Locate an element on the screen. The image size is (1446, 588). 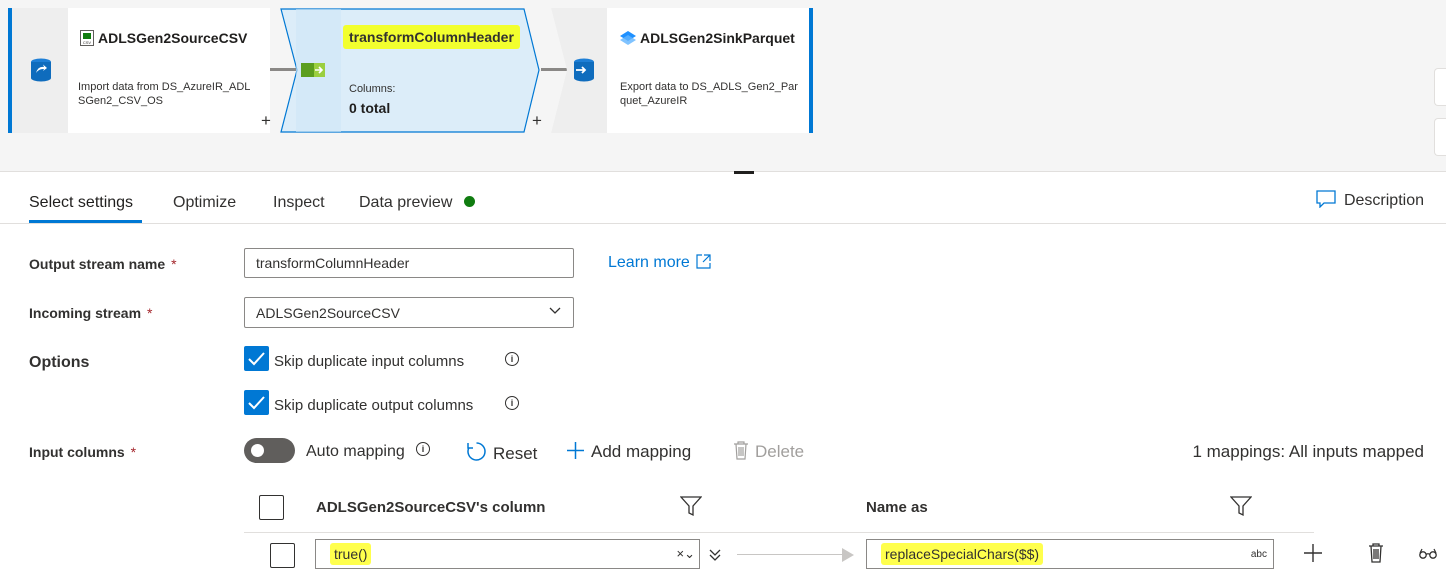
sink-node-title: ADLSGen2SinkParquet is located at coordinates (717, 38).